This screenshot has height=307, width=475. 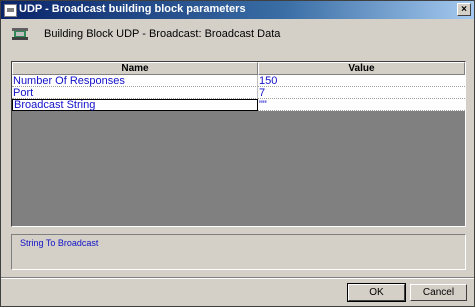 What do you see at coordinates (361, 93) in the screenshot?
I see `row-value-cell: 7` at bounding box center [361, 93].